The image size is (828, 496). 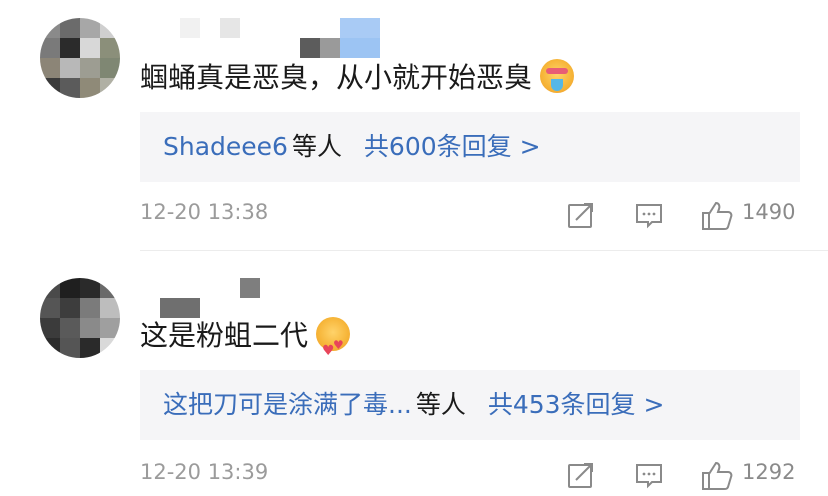 I want to click on divider, so click(x=484, y=250).